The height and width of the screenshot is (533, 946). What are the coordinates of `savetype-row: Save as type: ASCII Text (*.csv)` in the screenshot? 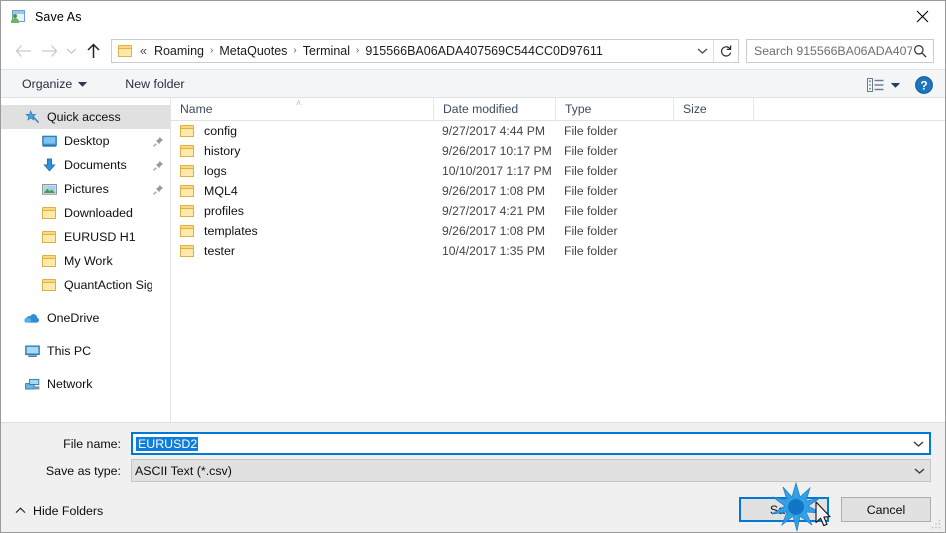 It's located at (473, 470).